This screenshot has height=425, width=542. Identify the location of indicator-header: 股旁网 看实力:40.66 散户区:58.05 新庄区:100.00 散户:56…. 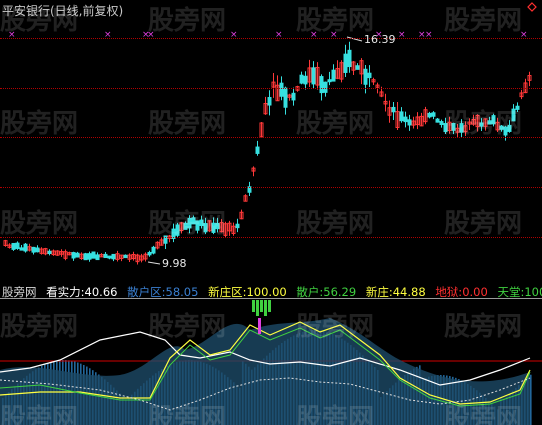
(272, 292).